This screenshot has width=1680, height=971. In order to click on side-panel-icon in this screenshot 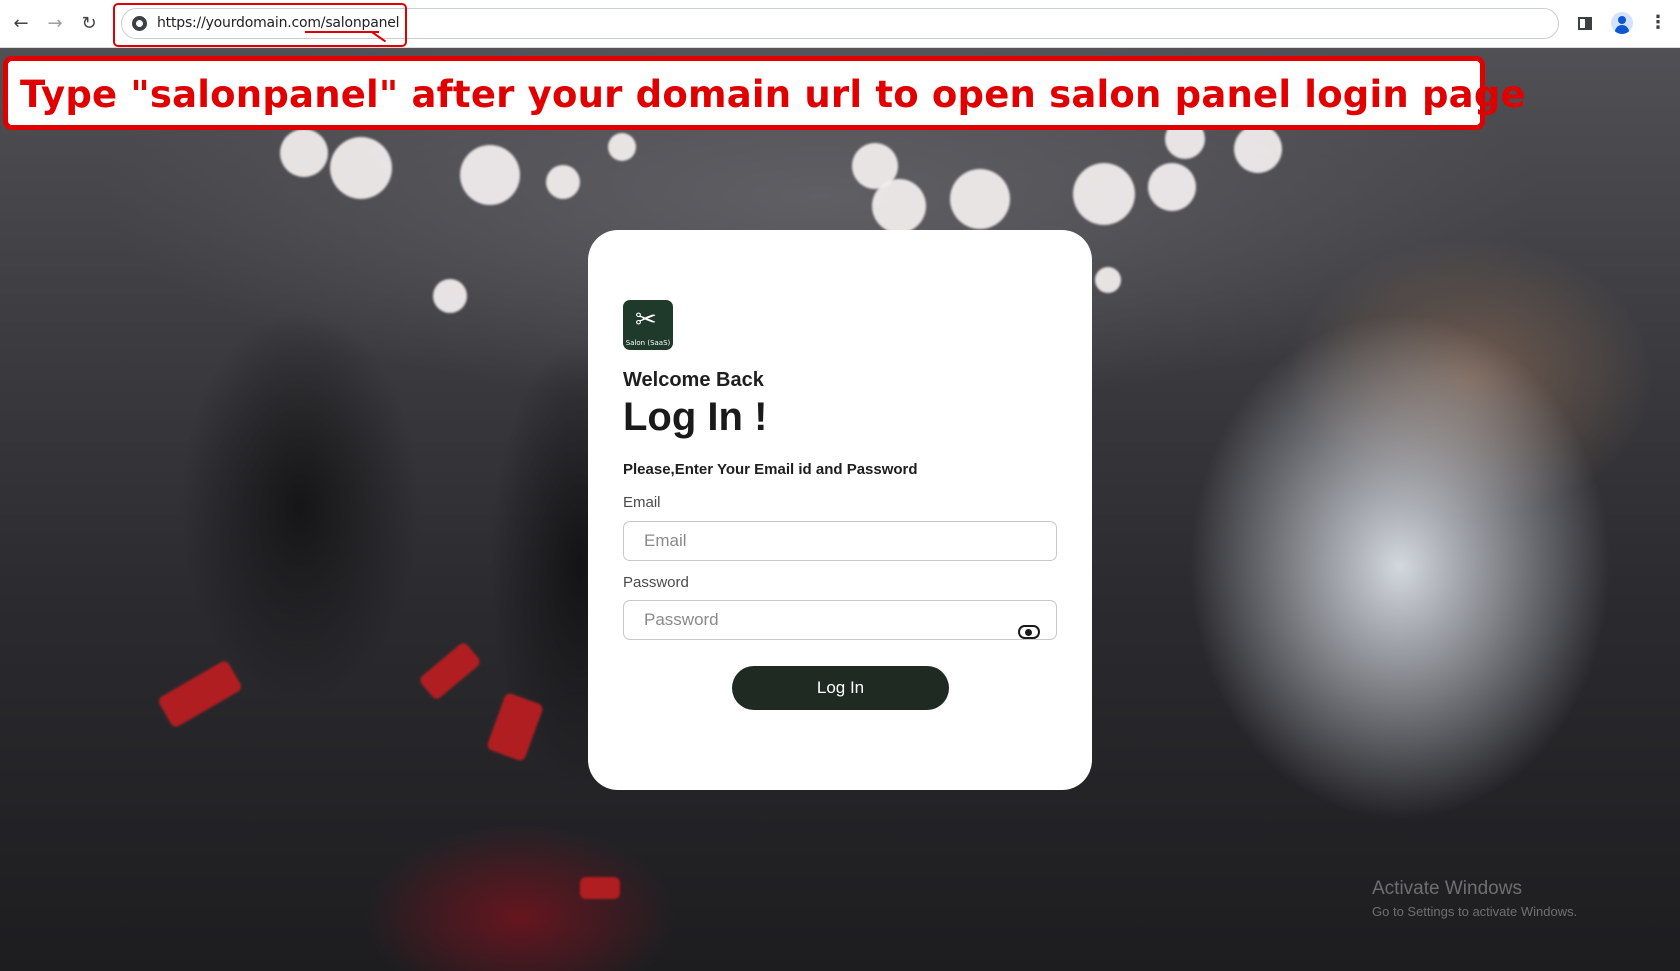, I will do `click(1585, 23)`.